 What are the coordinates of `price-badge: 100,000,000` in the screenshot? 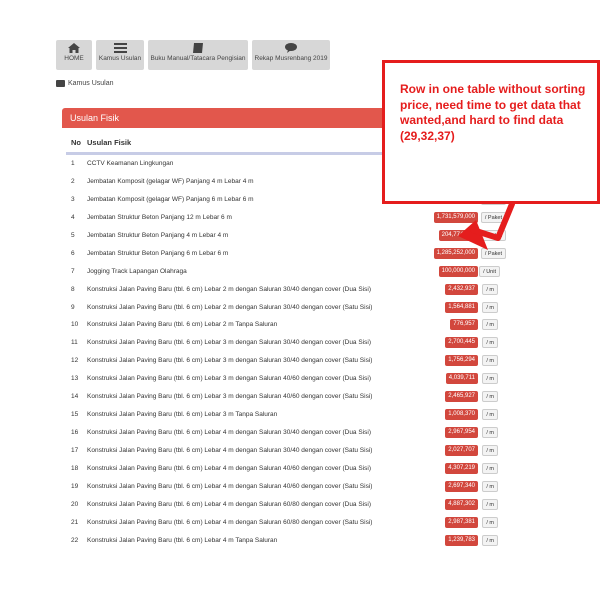 It's located at (458, 271).